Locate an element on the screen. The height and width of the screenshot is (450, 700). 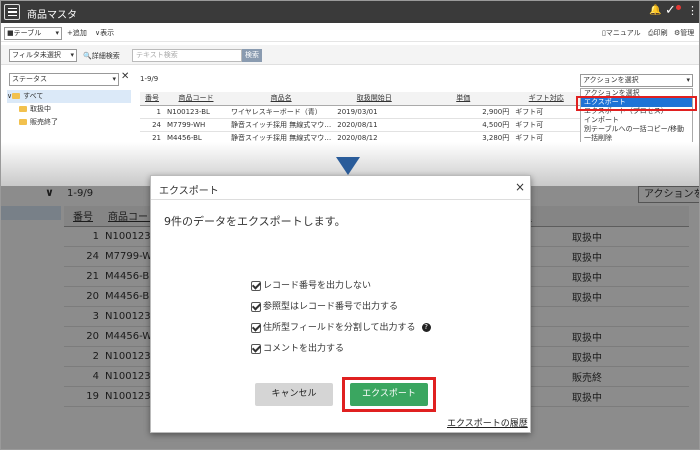
filter-select: フィルタ未選択 ▾ is located at coordinates (43, 55).